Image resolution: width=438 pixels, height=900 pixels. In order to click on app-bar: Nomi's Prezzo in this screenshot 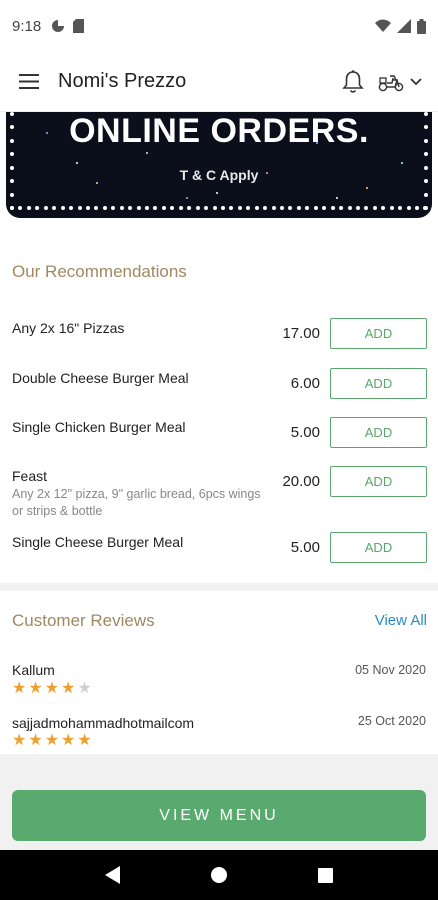, I will do `click(219, 82)`.